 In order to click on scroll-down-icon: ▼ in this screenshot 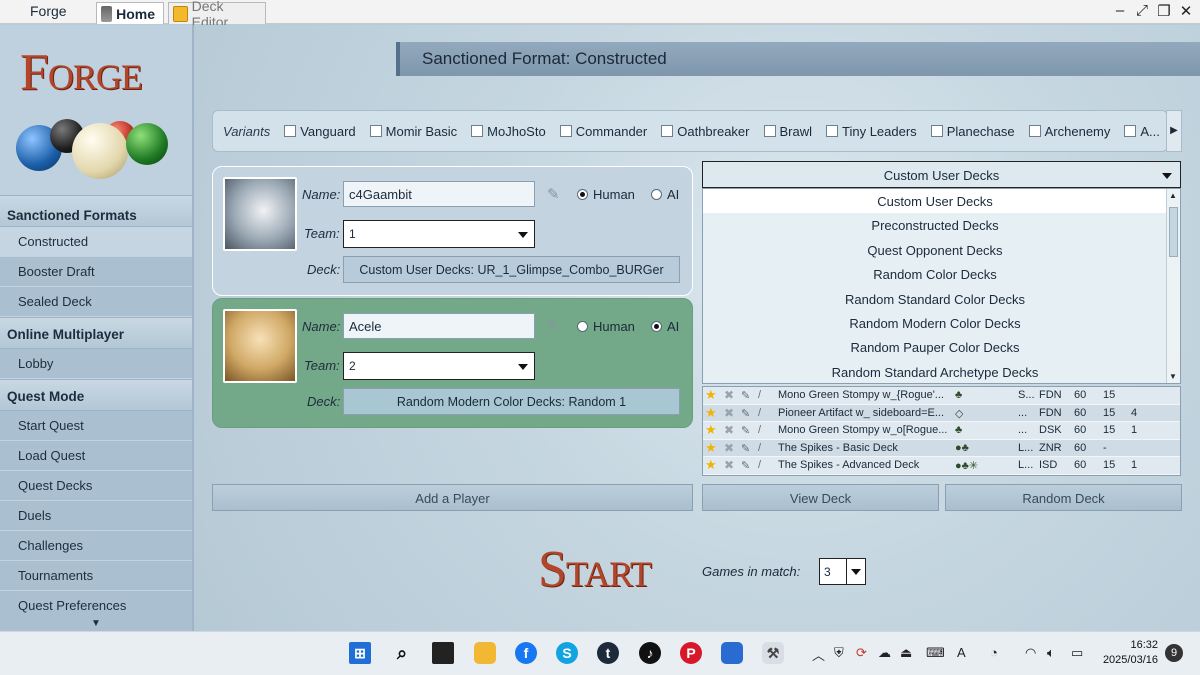, I will do `click(1173, 376)`.